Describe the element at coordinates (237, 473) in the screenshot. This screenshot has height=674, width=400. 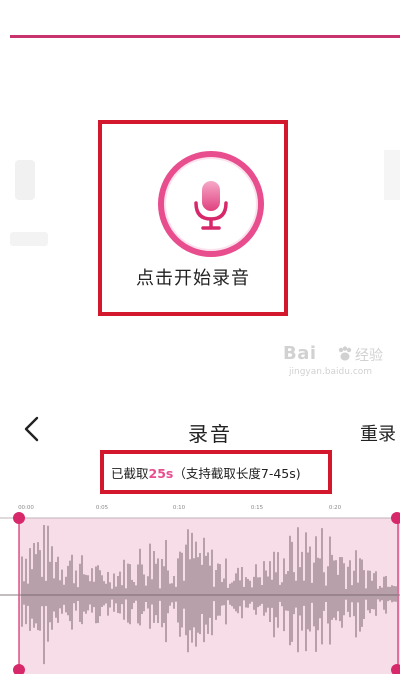
I see `clip-hint: （支持截取长度7-45s)` at that location.